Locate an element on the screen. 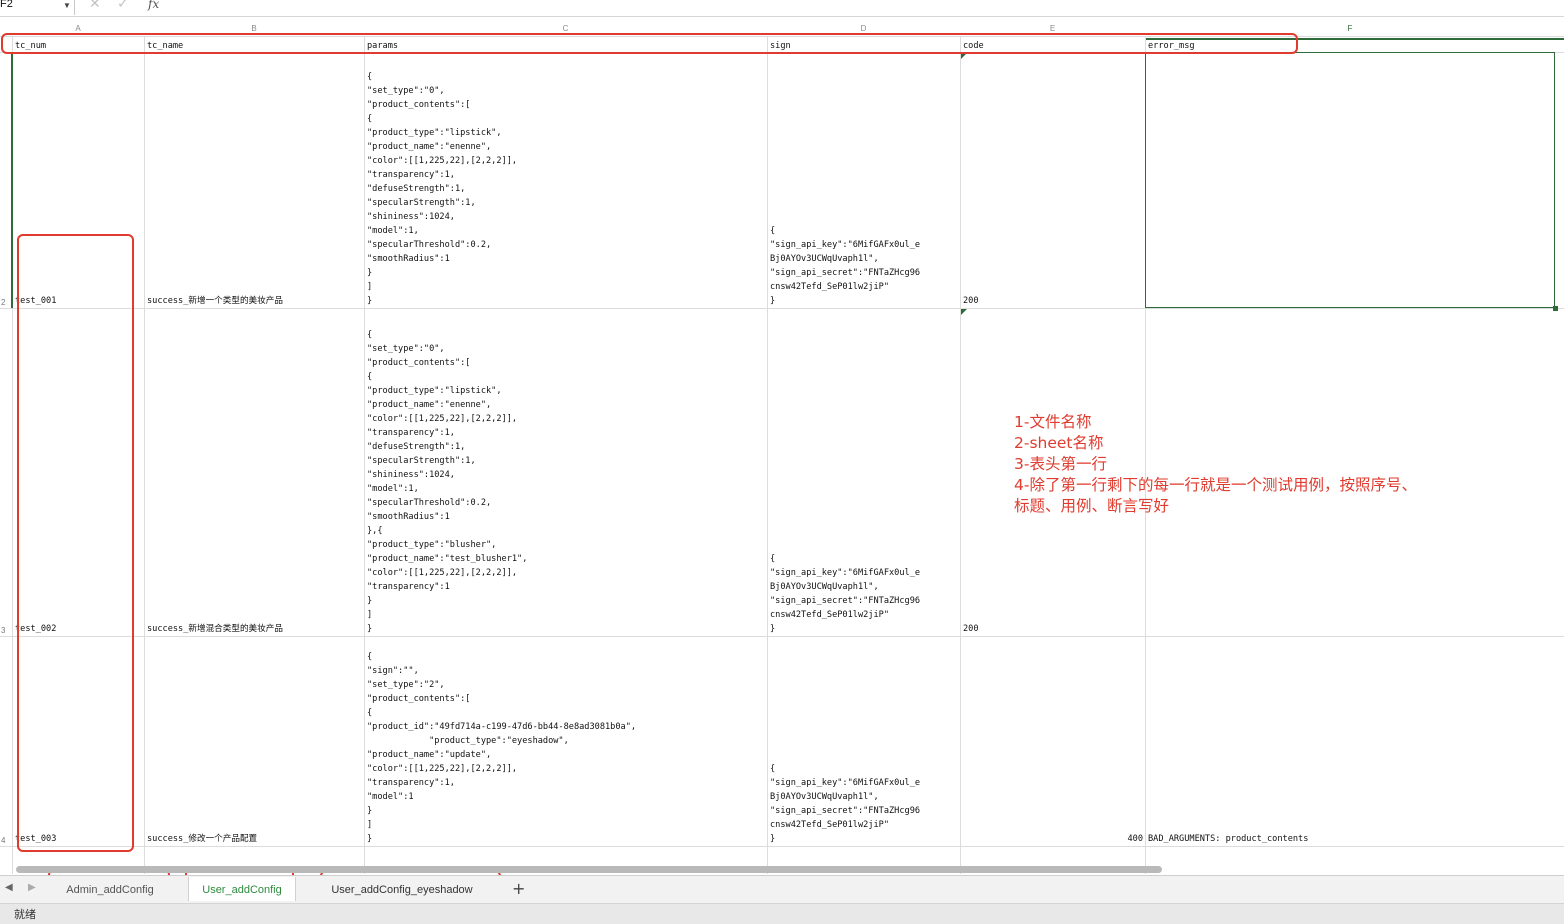 The width and height of the screenshot is (1564, 924). fill-handle is located at coordinates (1555, 308).